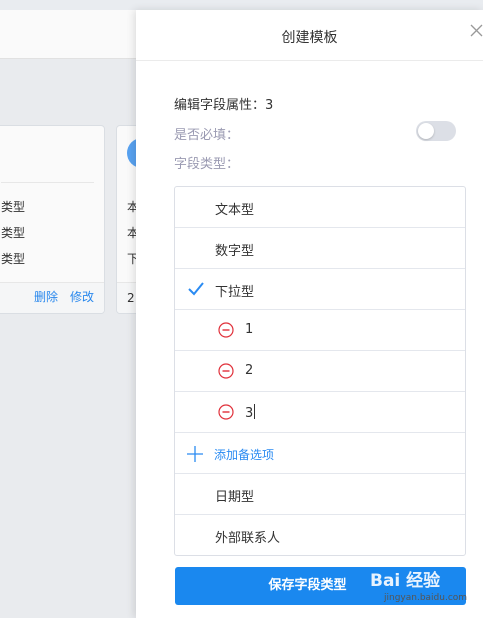 The width and height of the screenshot is (483, 618). What do you see at coordinates (244, 455) in the screenshot?
I see `add-option-label: 添加备选项` at bounding box center [244, 455].